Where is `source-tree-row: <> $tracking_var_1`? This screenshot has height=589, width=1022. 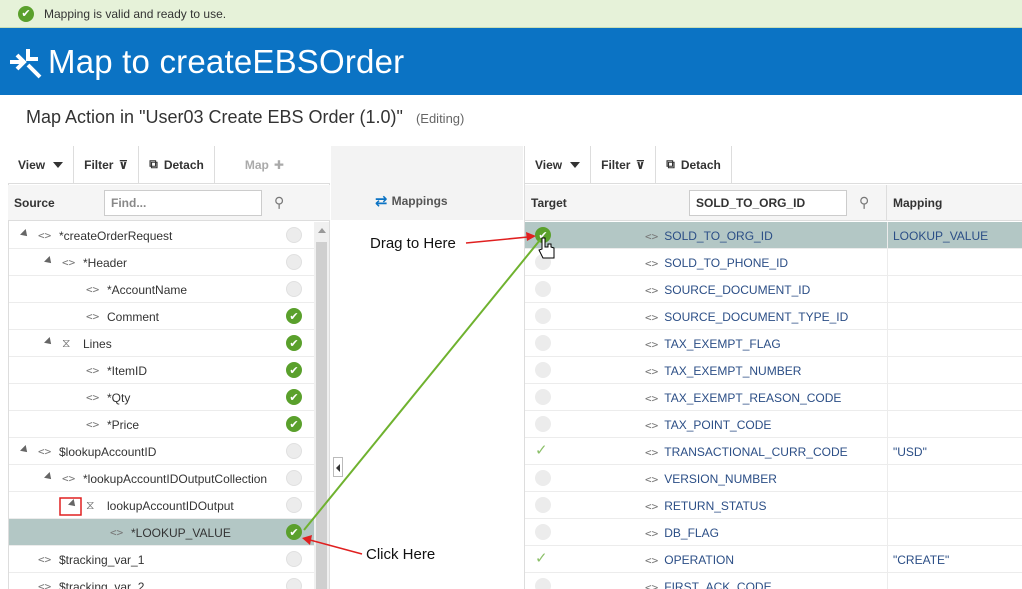 source-tree-row: <> $tracking_var_1 is located at coordinates (161, 559).